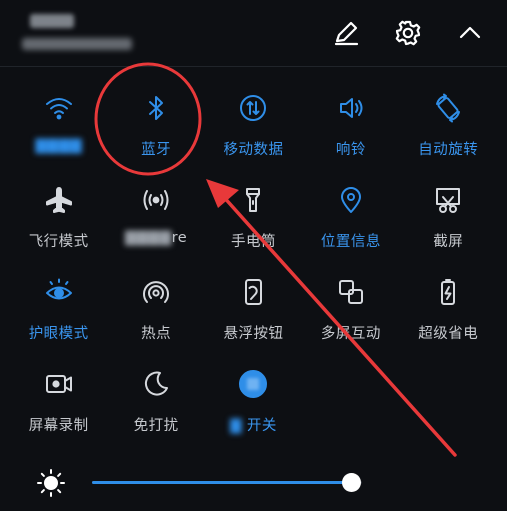  I want to click on tile-label: 移动数据, so click(253, 150).